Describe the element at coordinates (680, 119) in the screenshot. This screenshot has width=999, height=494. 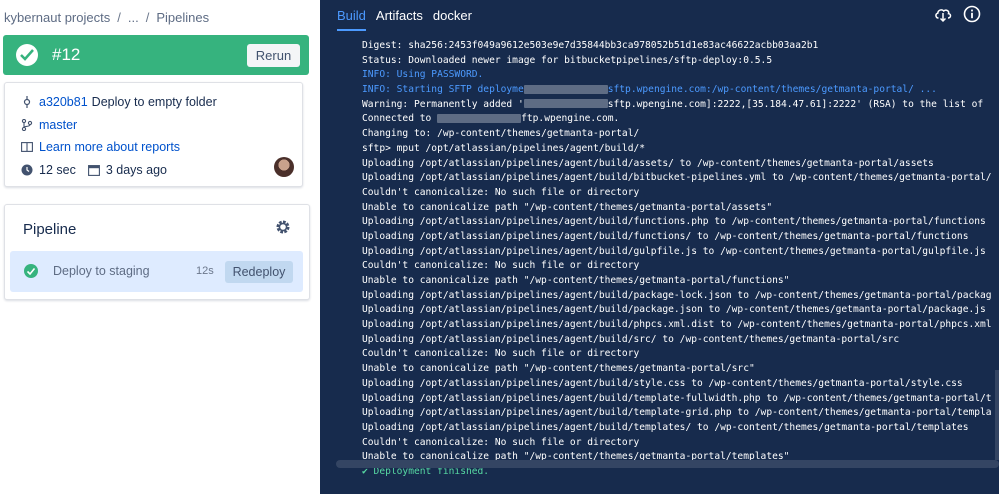
I see `log-line: Connected to ftp.wpengine.com.` at that location.